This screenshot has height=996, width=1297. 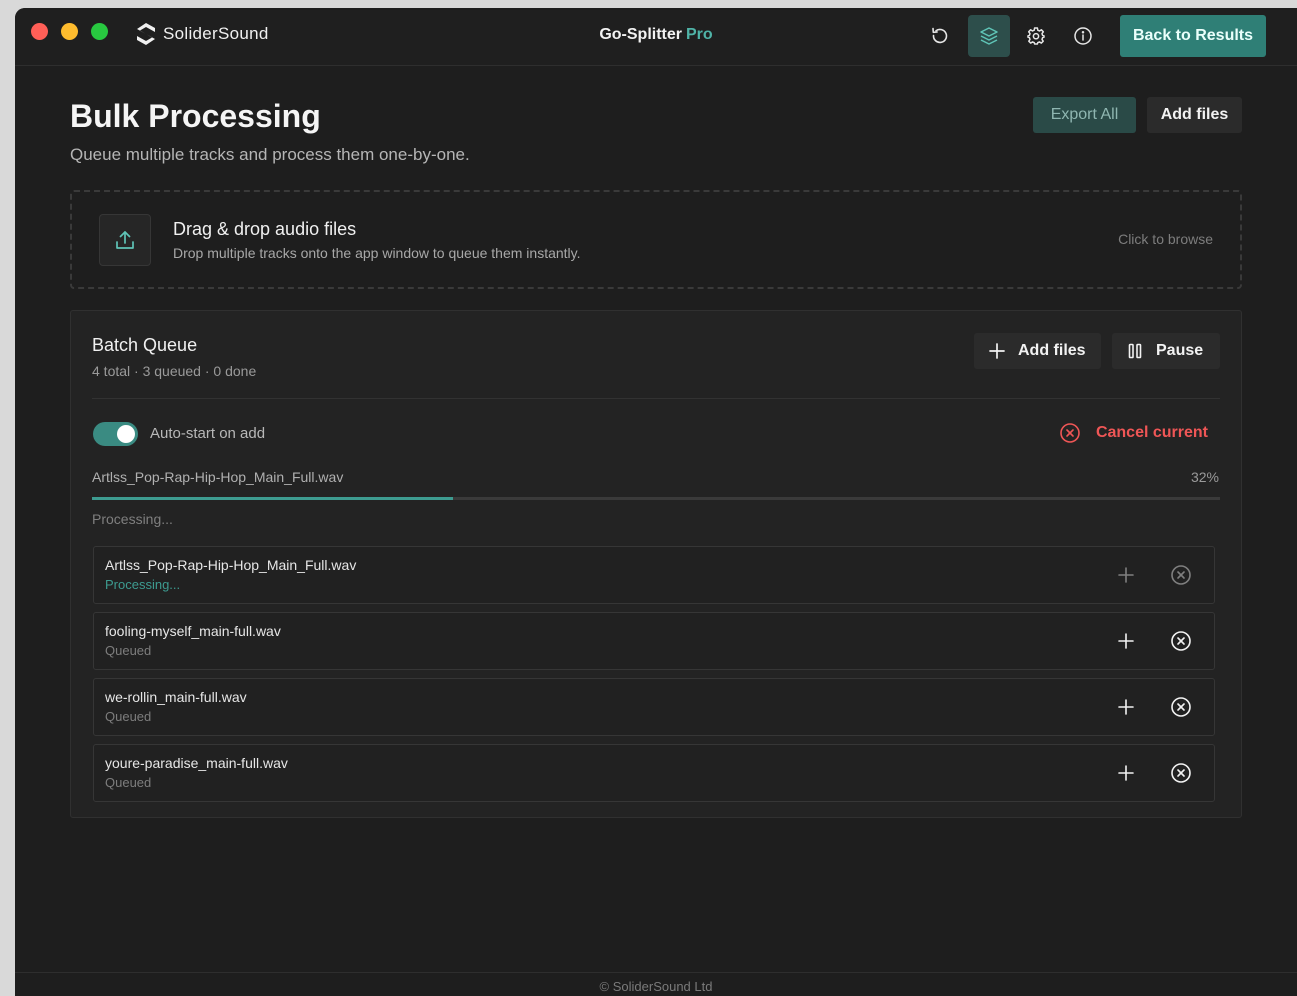 I want to click on page-title: Bulk Processing, so click(x=195, y=116).